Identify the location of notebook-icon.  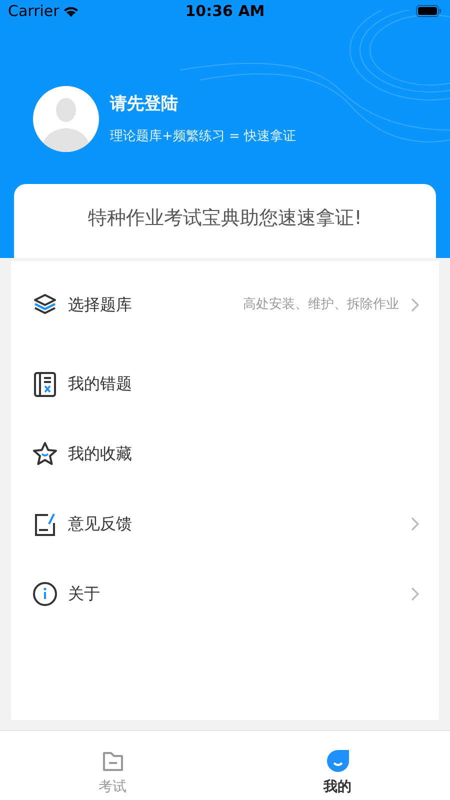
(45, 384).